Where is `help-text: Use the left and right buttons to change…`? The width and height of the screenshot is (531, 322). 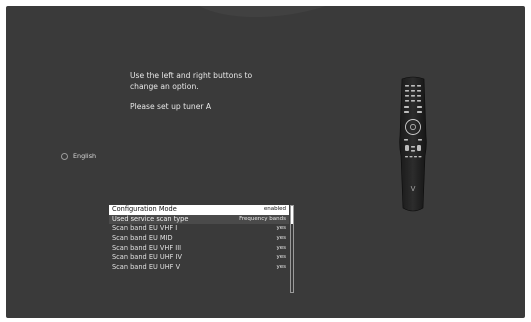
help-text: Use the left and right buttons to change… is located at coordinates (215, 91).